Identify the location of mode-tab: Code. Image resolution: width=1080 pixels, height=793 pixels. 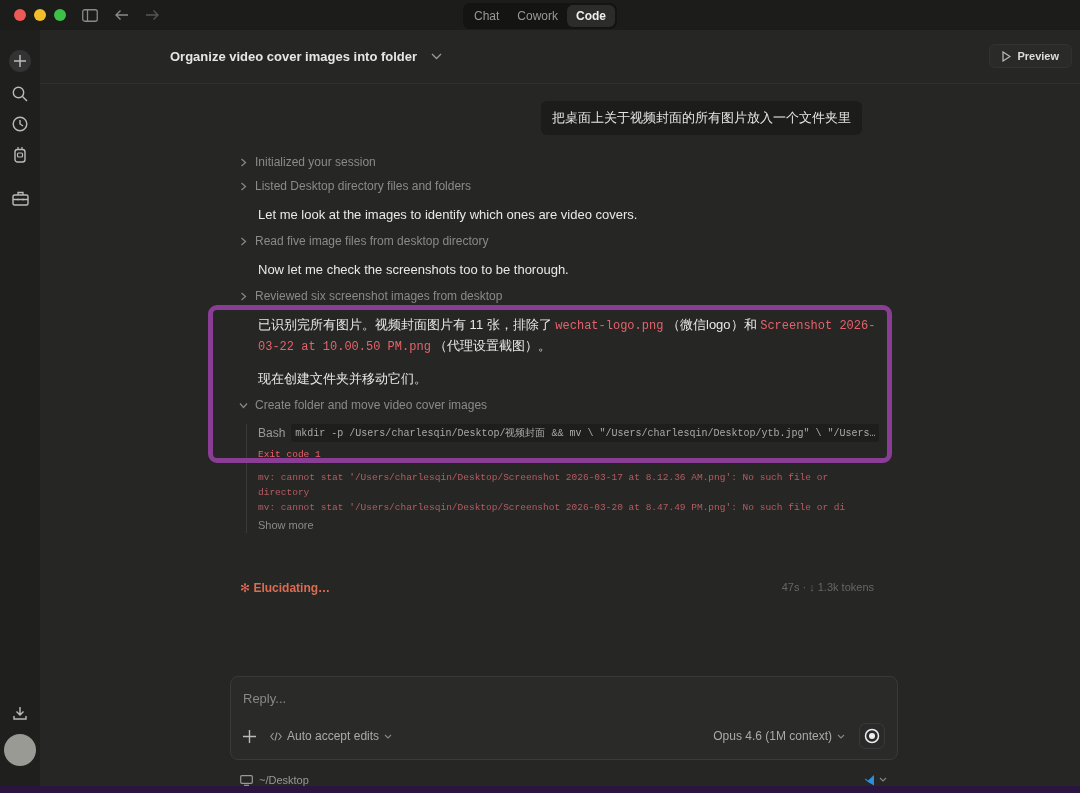
(591, 16).